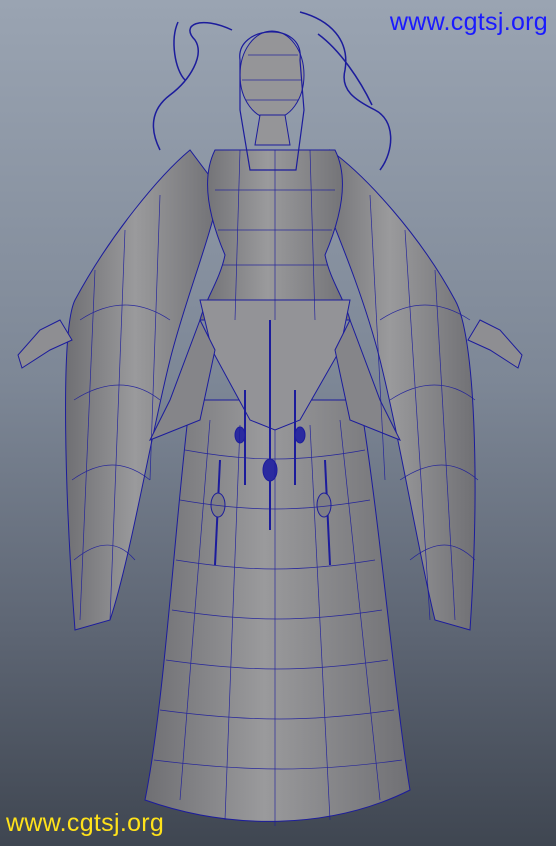  What do you see at coordinates (468, 22) in the screenshot?
I see `watermark-top-right: www.cgtsj.org` at bounding box center [468, 22].